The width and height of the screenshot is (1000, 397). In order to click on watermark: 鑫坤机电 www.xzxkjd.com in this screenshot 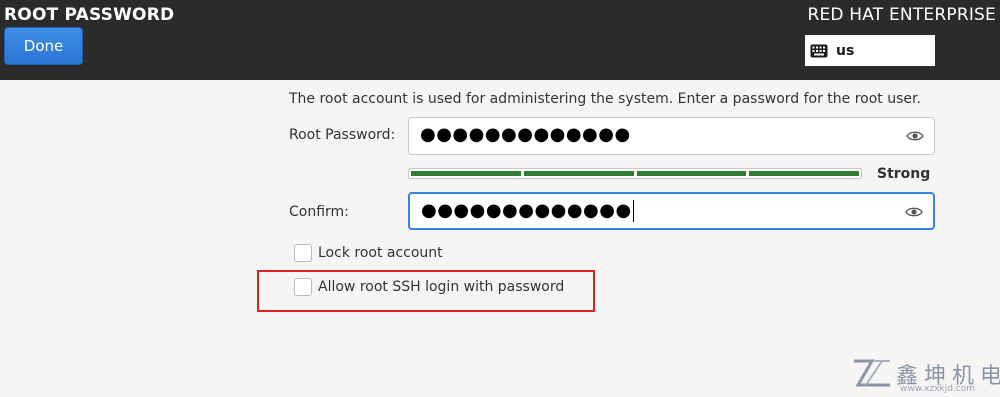, I will do `click(926, 376)`.